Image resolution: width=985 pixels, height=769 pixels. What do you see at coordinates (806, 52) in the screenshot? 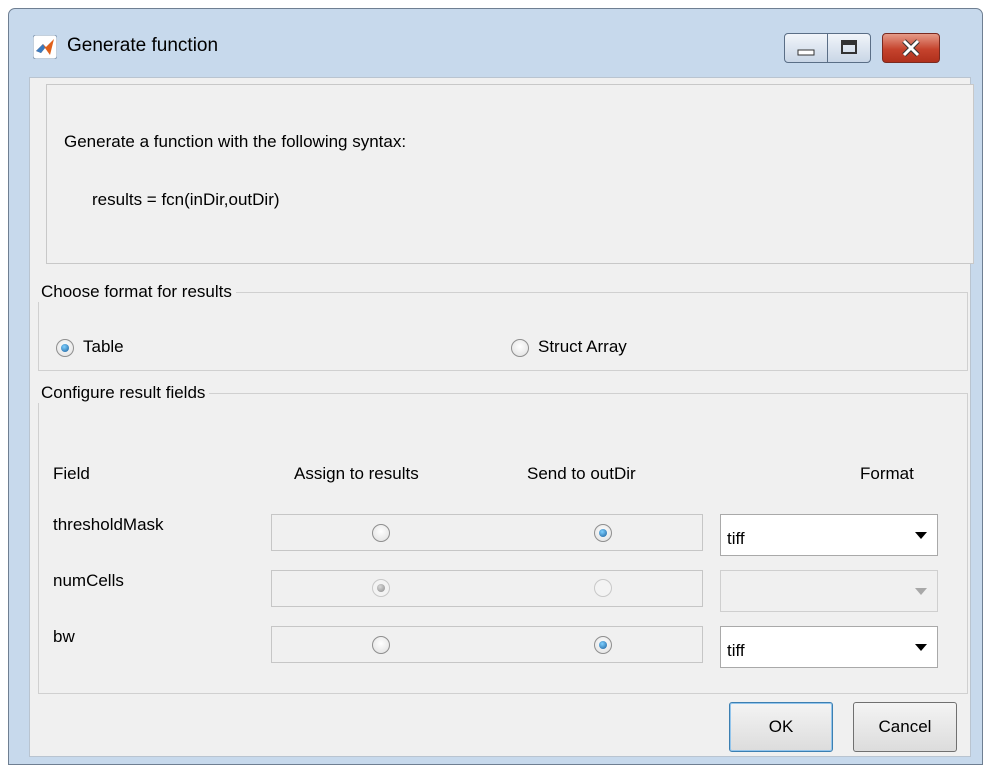
I see `minimize-icon` at bounding box center [806, 52].